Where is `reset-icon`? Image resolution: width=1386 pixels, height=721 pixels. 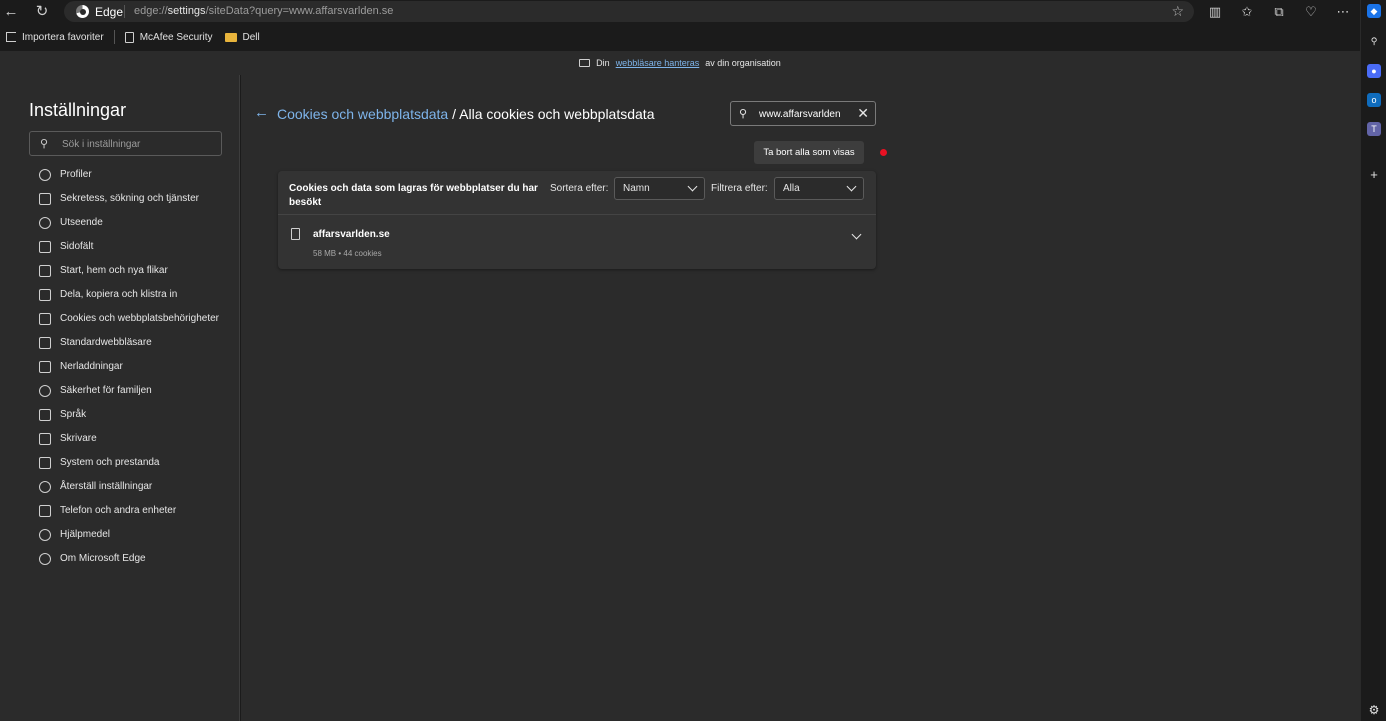
reset-icon is located at coordinates (45, 487).